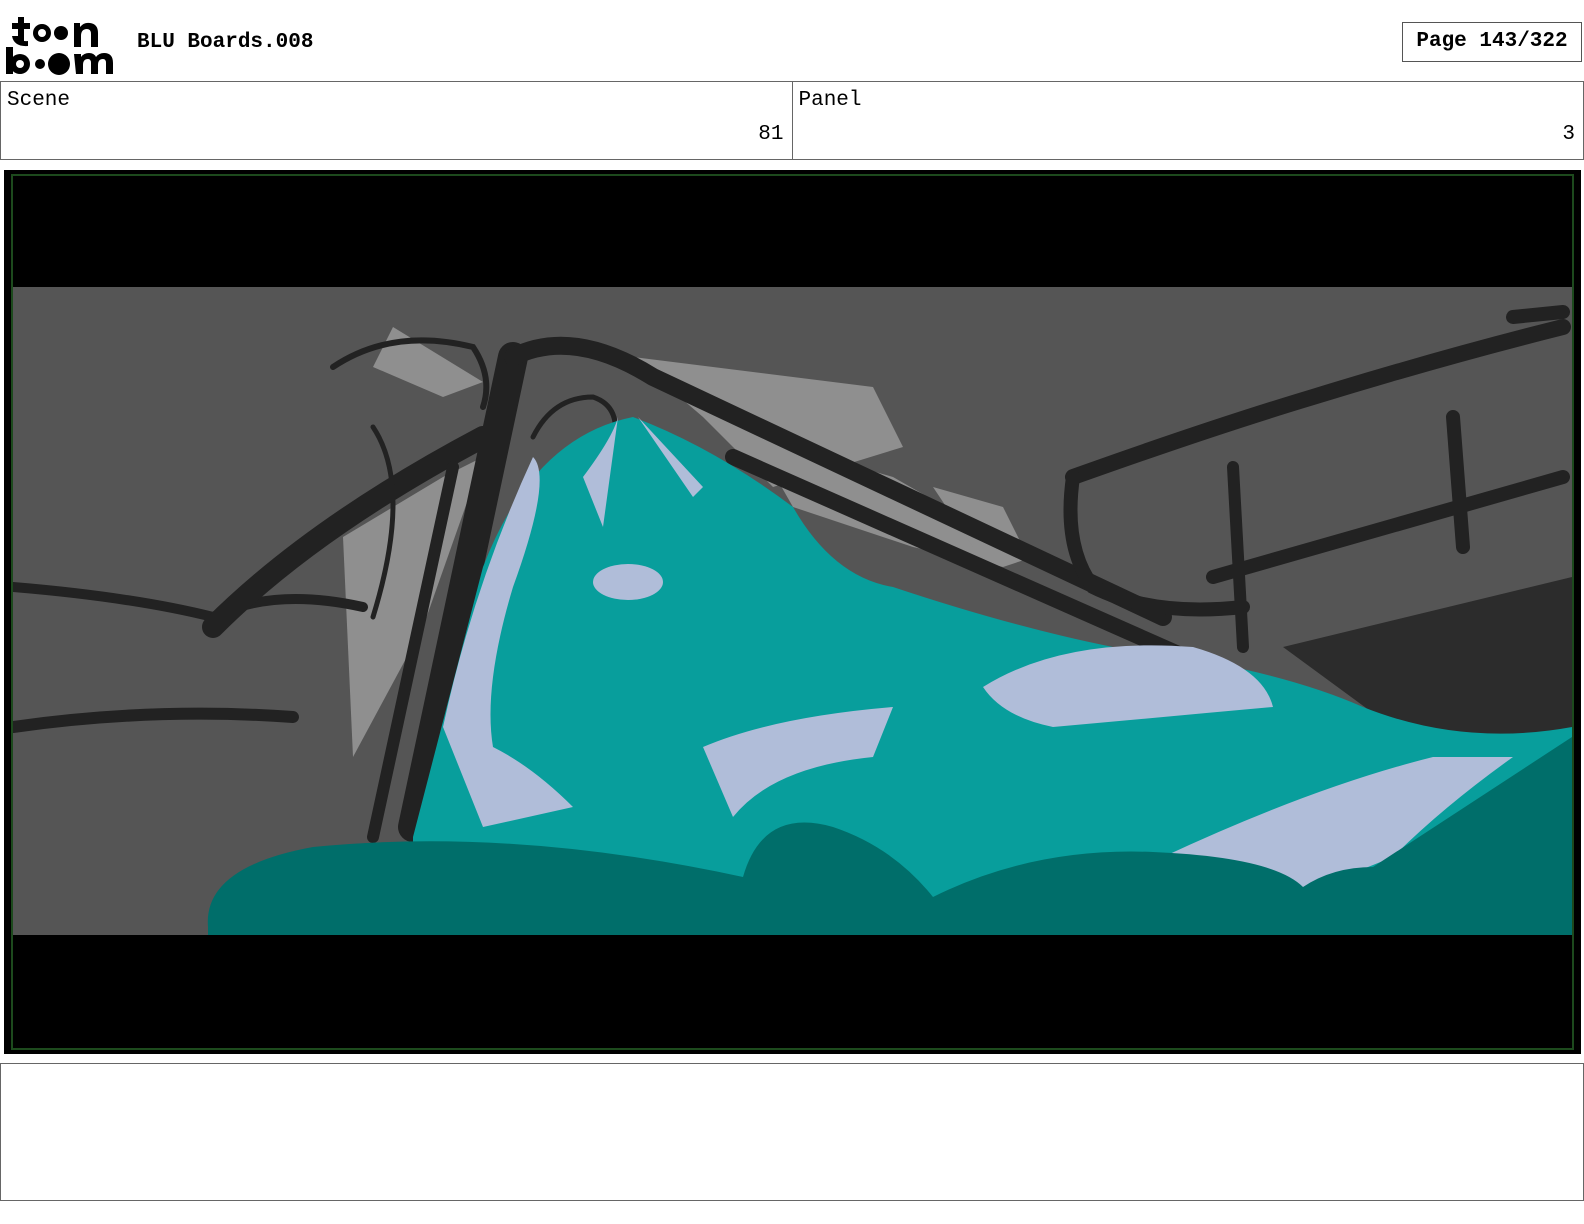 The height and width of the screenshot is (1224, 1584). Describe the element at coordinates (55, 32) in the screenshot. I see `logo-top-row` at that location.